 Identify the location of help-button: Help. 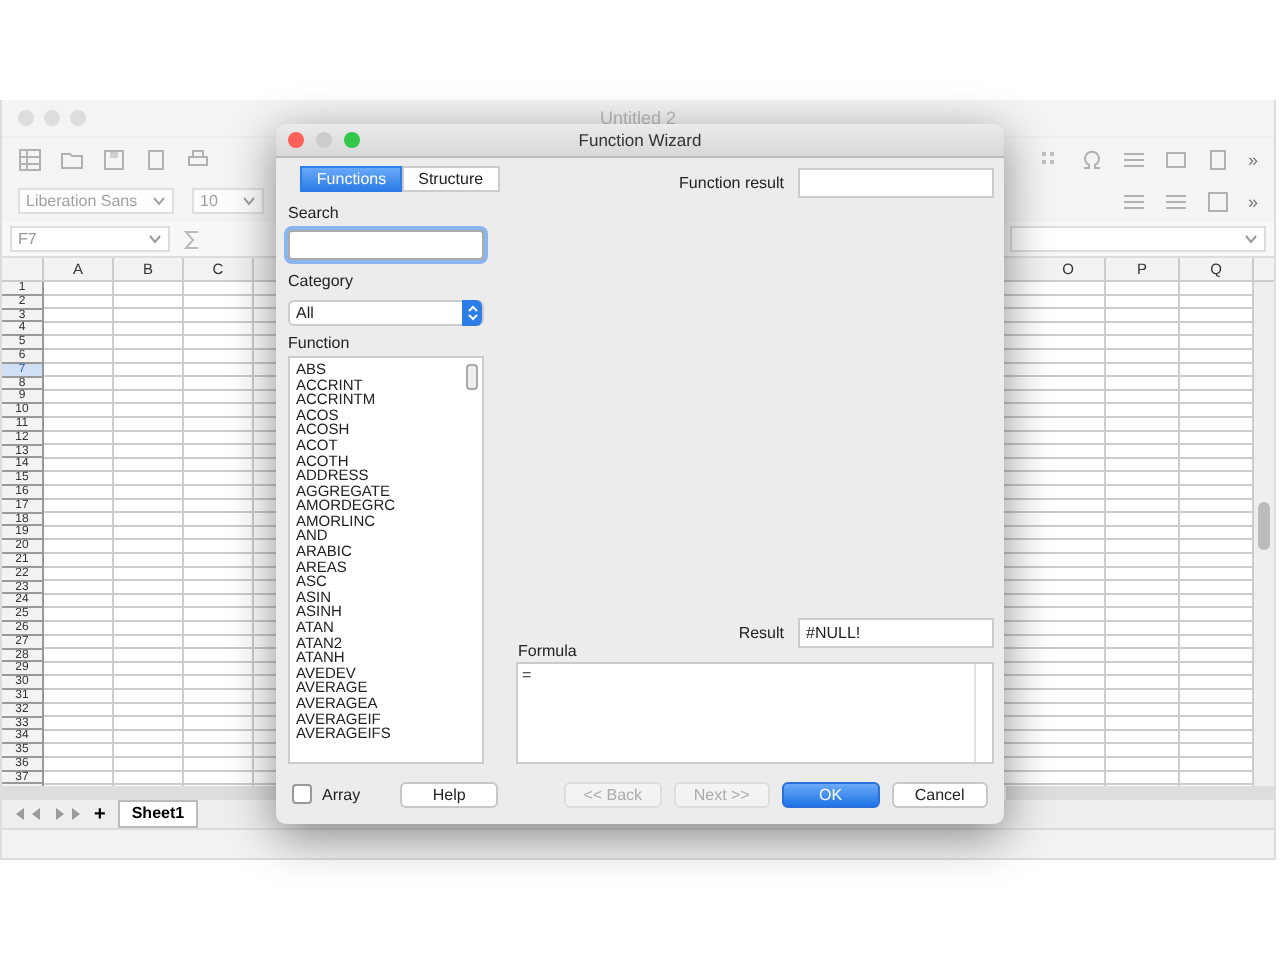
(449, 794).